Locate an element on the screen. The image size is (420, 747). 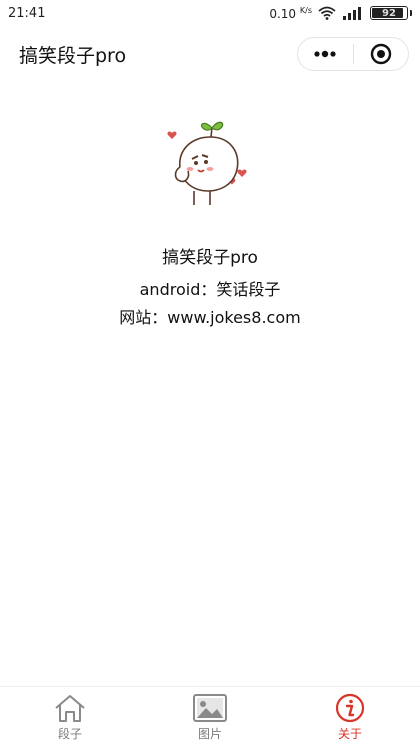
status-bar: 21:41 0.10 K/s 92 is located at coordinates (210, 13).